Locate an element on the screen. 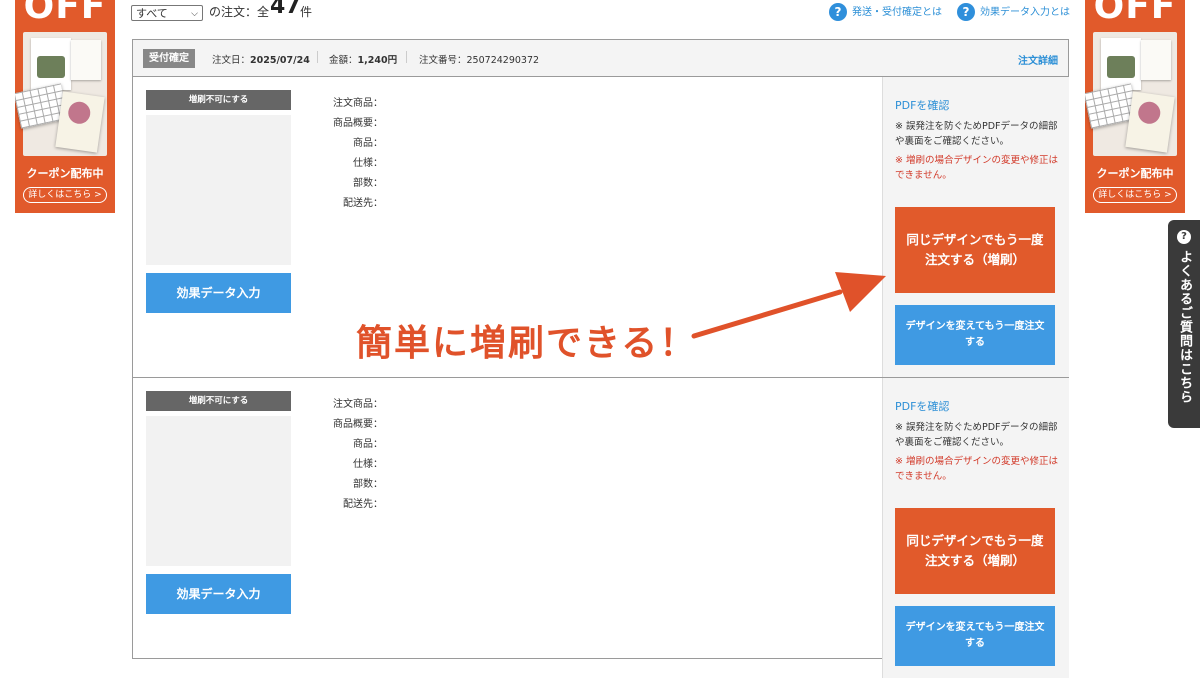  help-link-effect-data: ? 効果データ入力とは is located at coordinates (1013, 12).